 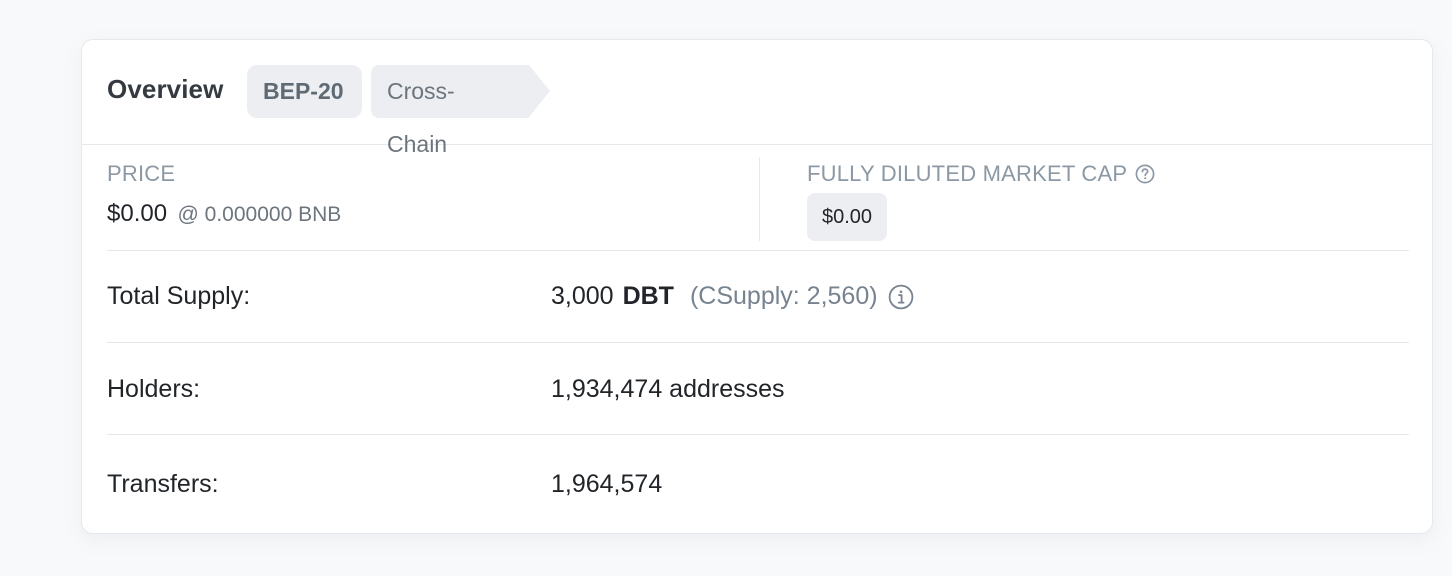 What do you see at coordinates (460, 111) in the screenshot?
I see `cross-chain-badge: Cross-Chain` at bounding box center [460, 111].